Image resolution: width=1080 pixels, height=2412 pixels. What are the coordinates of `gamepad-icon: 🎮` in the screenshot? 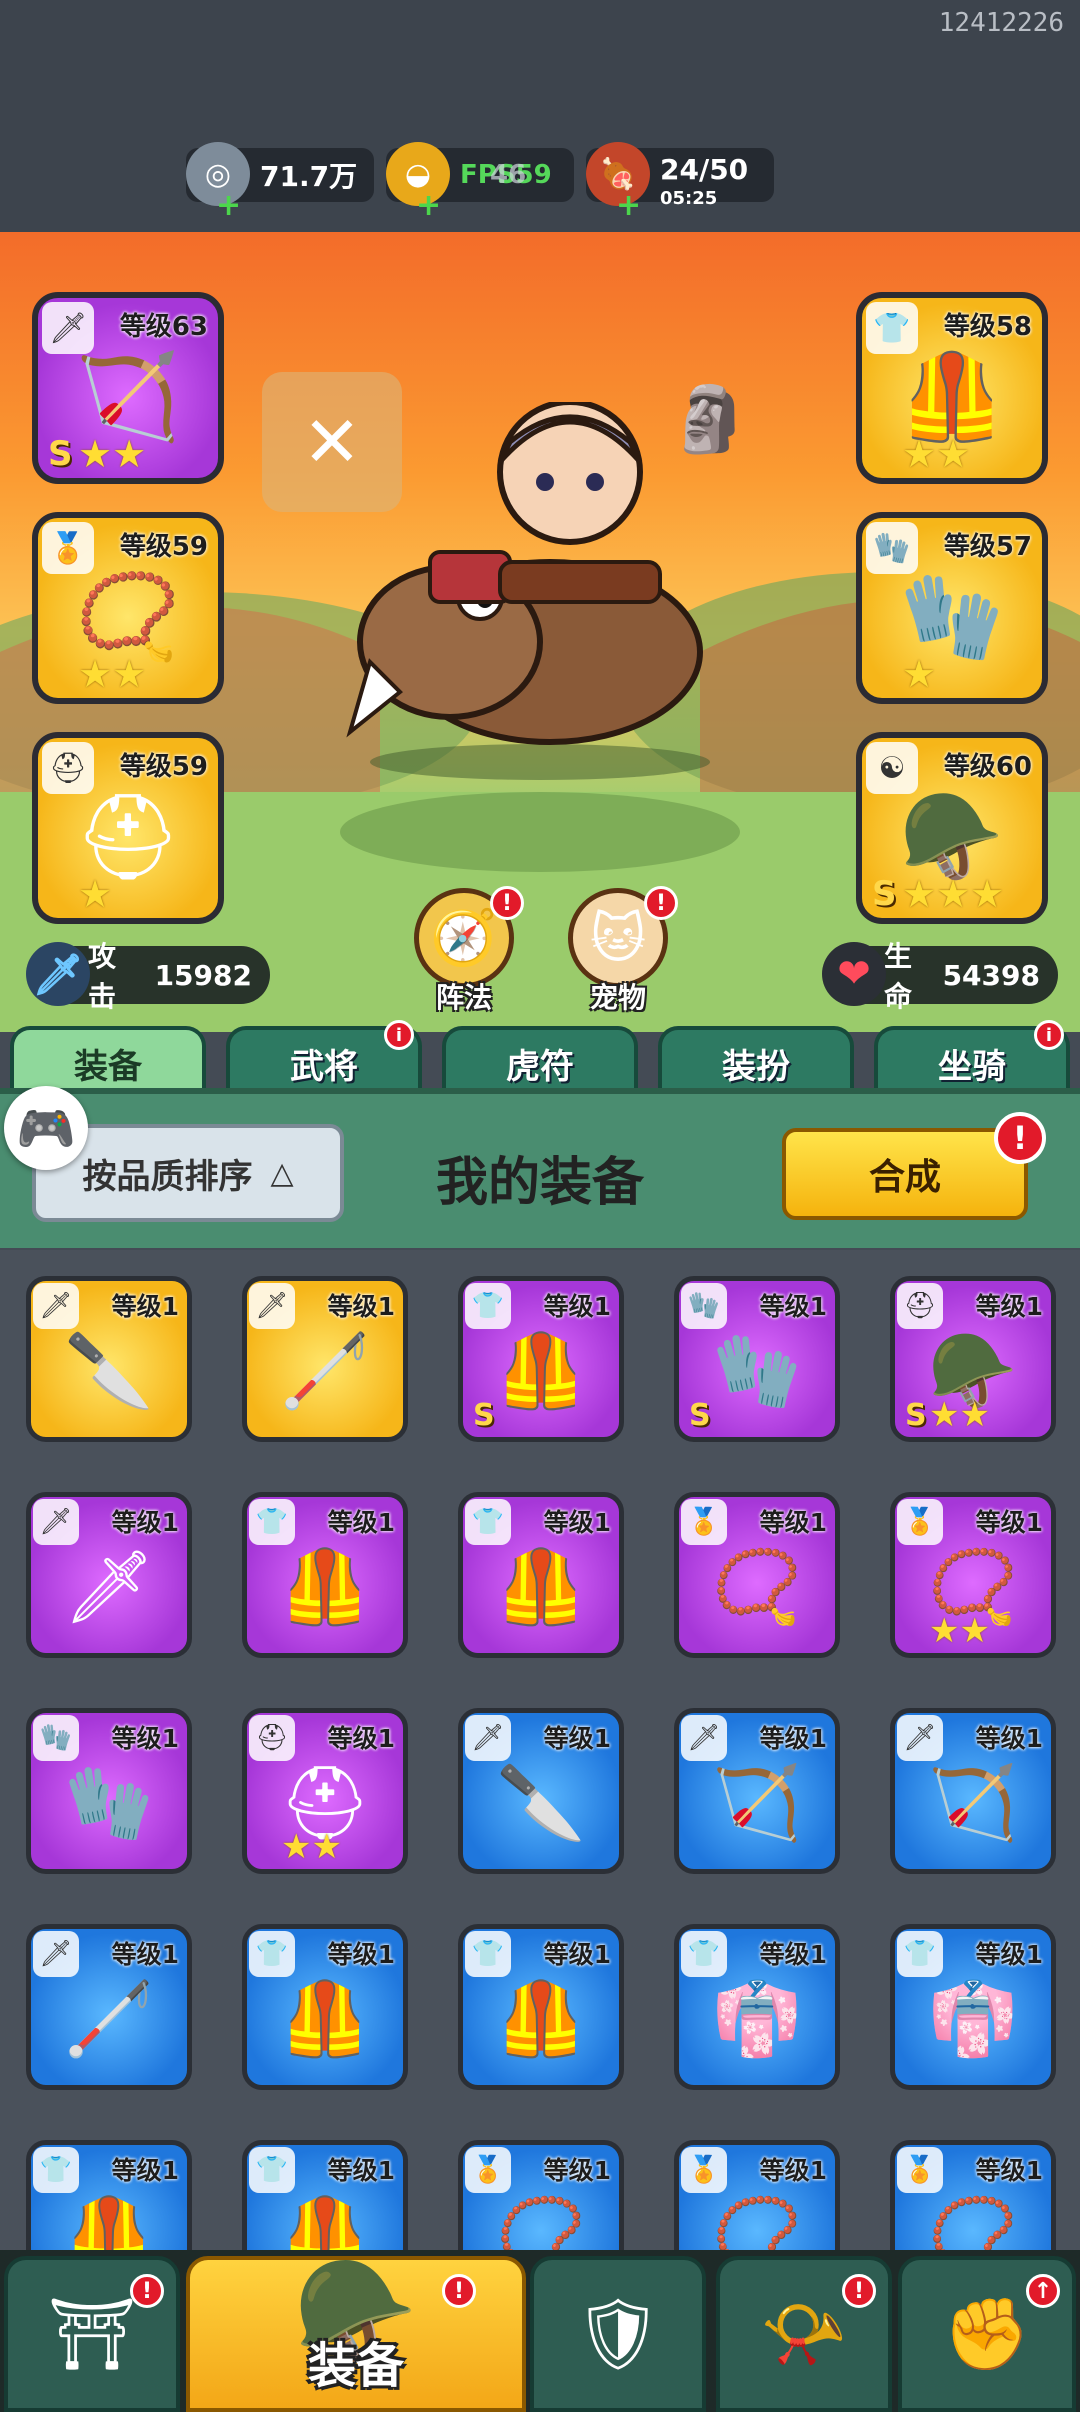 It's located at (46, 1128).